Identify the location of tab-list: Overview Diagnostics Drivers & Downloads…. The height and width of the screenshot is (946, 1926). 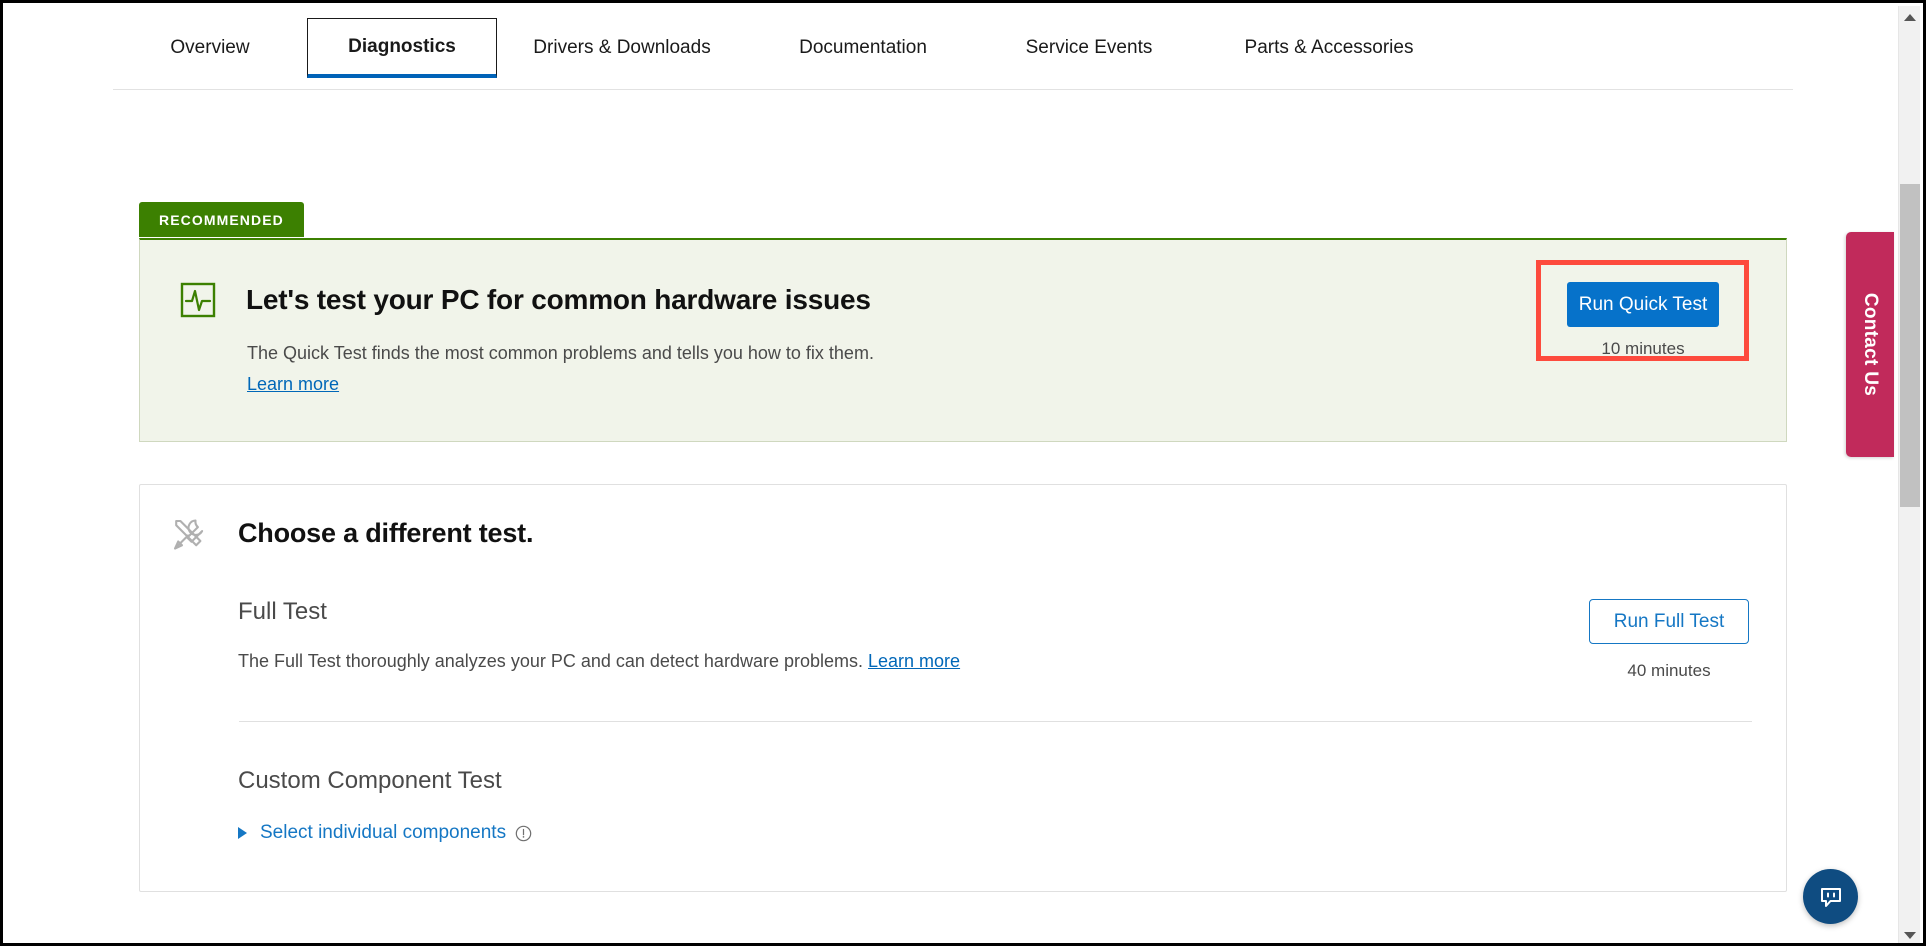
(786, 54).